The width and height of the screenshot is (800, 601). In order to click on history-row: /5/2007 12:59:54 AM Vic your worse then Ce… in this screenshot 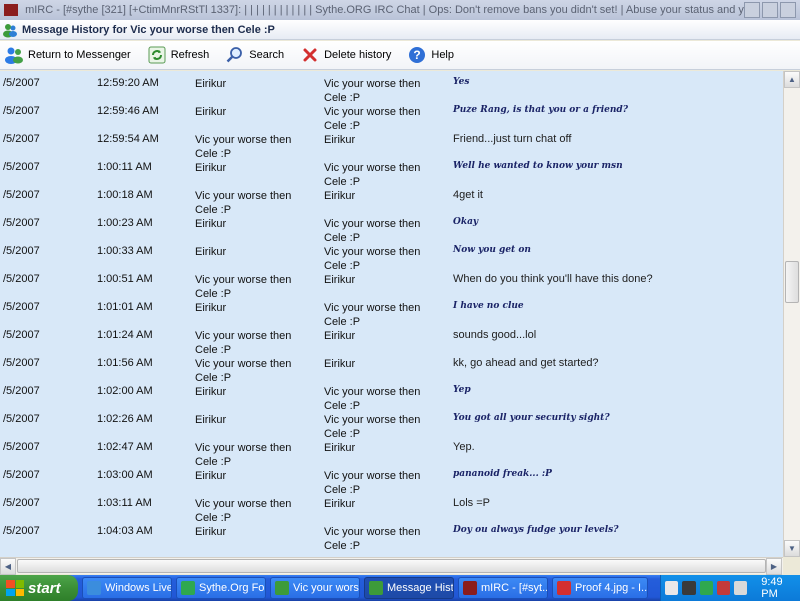, I will do `click(391, 143)`.